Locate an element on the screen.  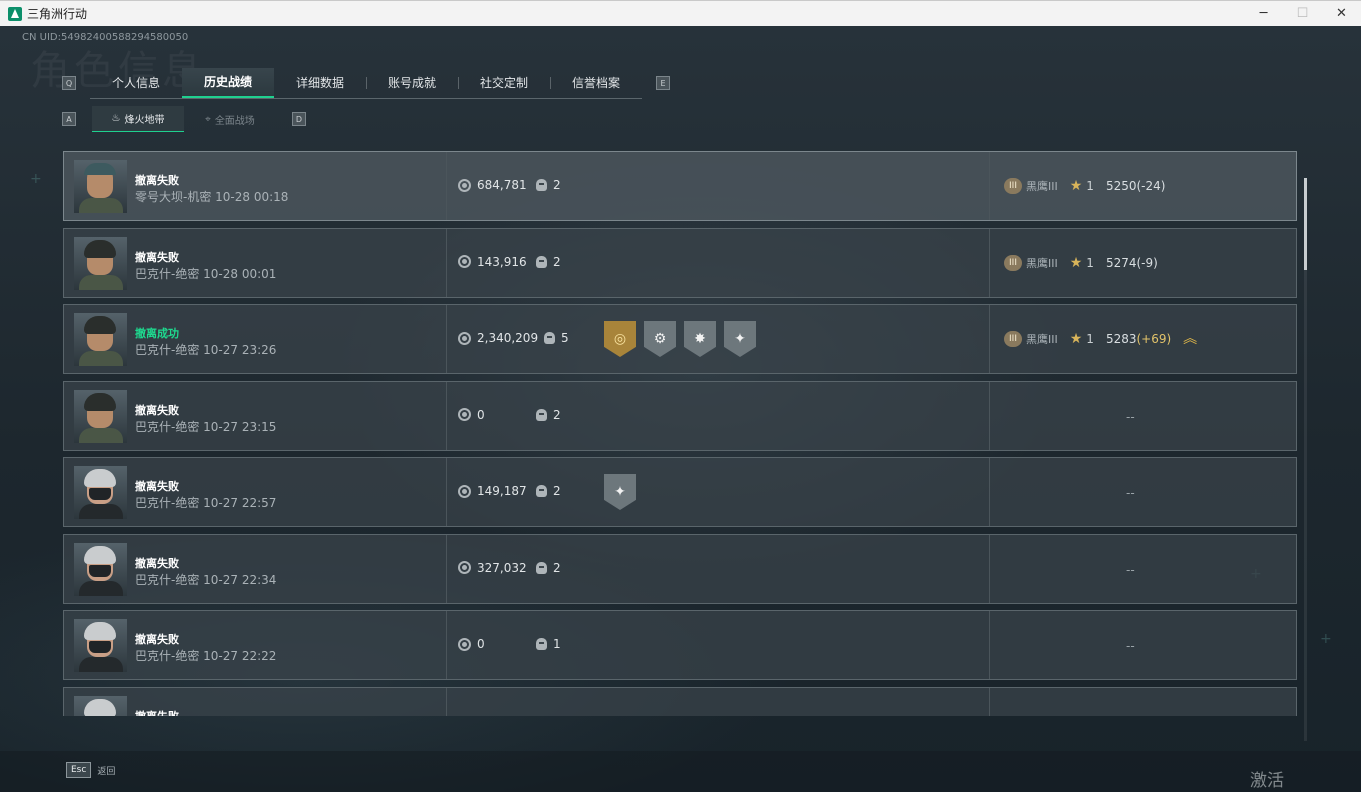
map-and-time: 巴克什-绝密 10-28 00:01 is located at coordinates (206, 273).